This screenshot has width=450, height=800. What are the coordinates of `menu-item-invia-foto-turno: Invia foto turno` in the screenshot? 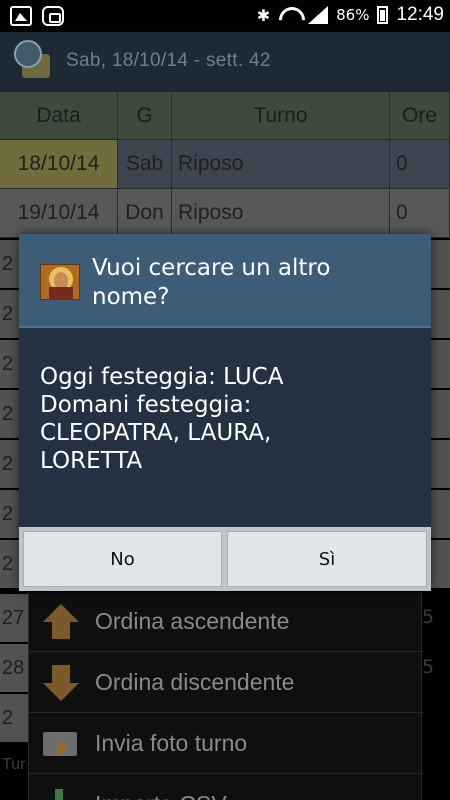 It's located at (226, 744).